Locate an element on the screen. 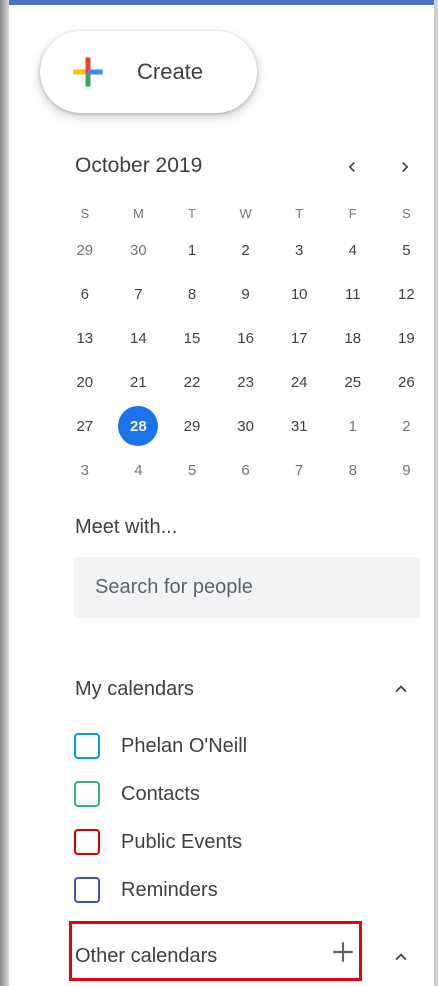 The height and width of the screenshot is (986, 438). my-calendars-title: My calendars is located at coordinates (134, 689).